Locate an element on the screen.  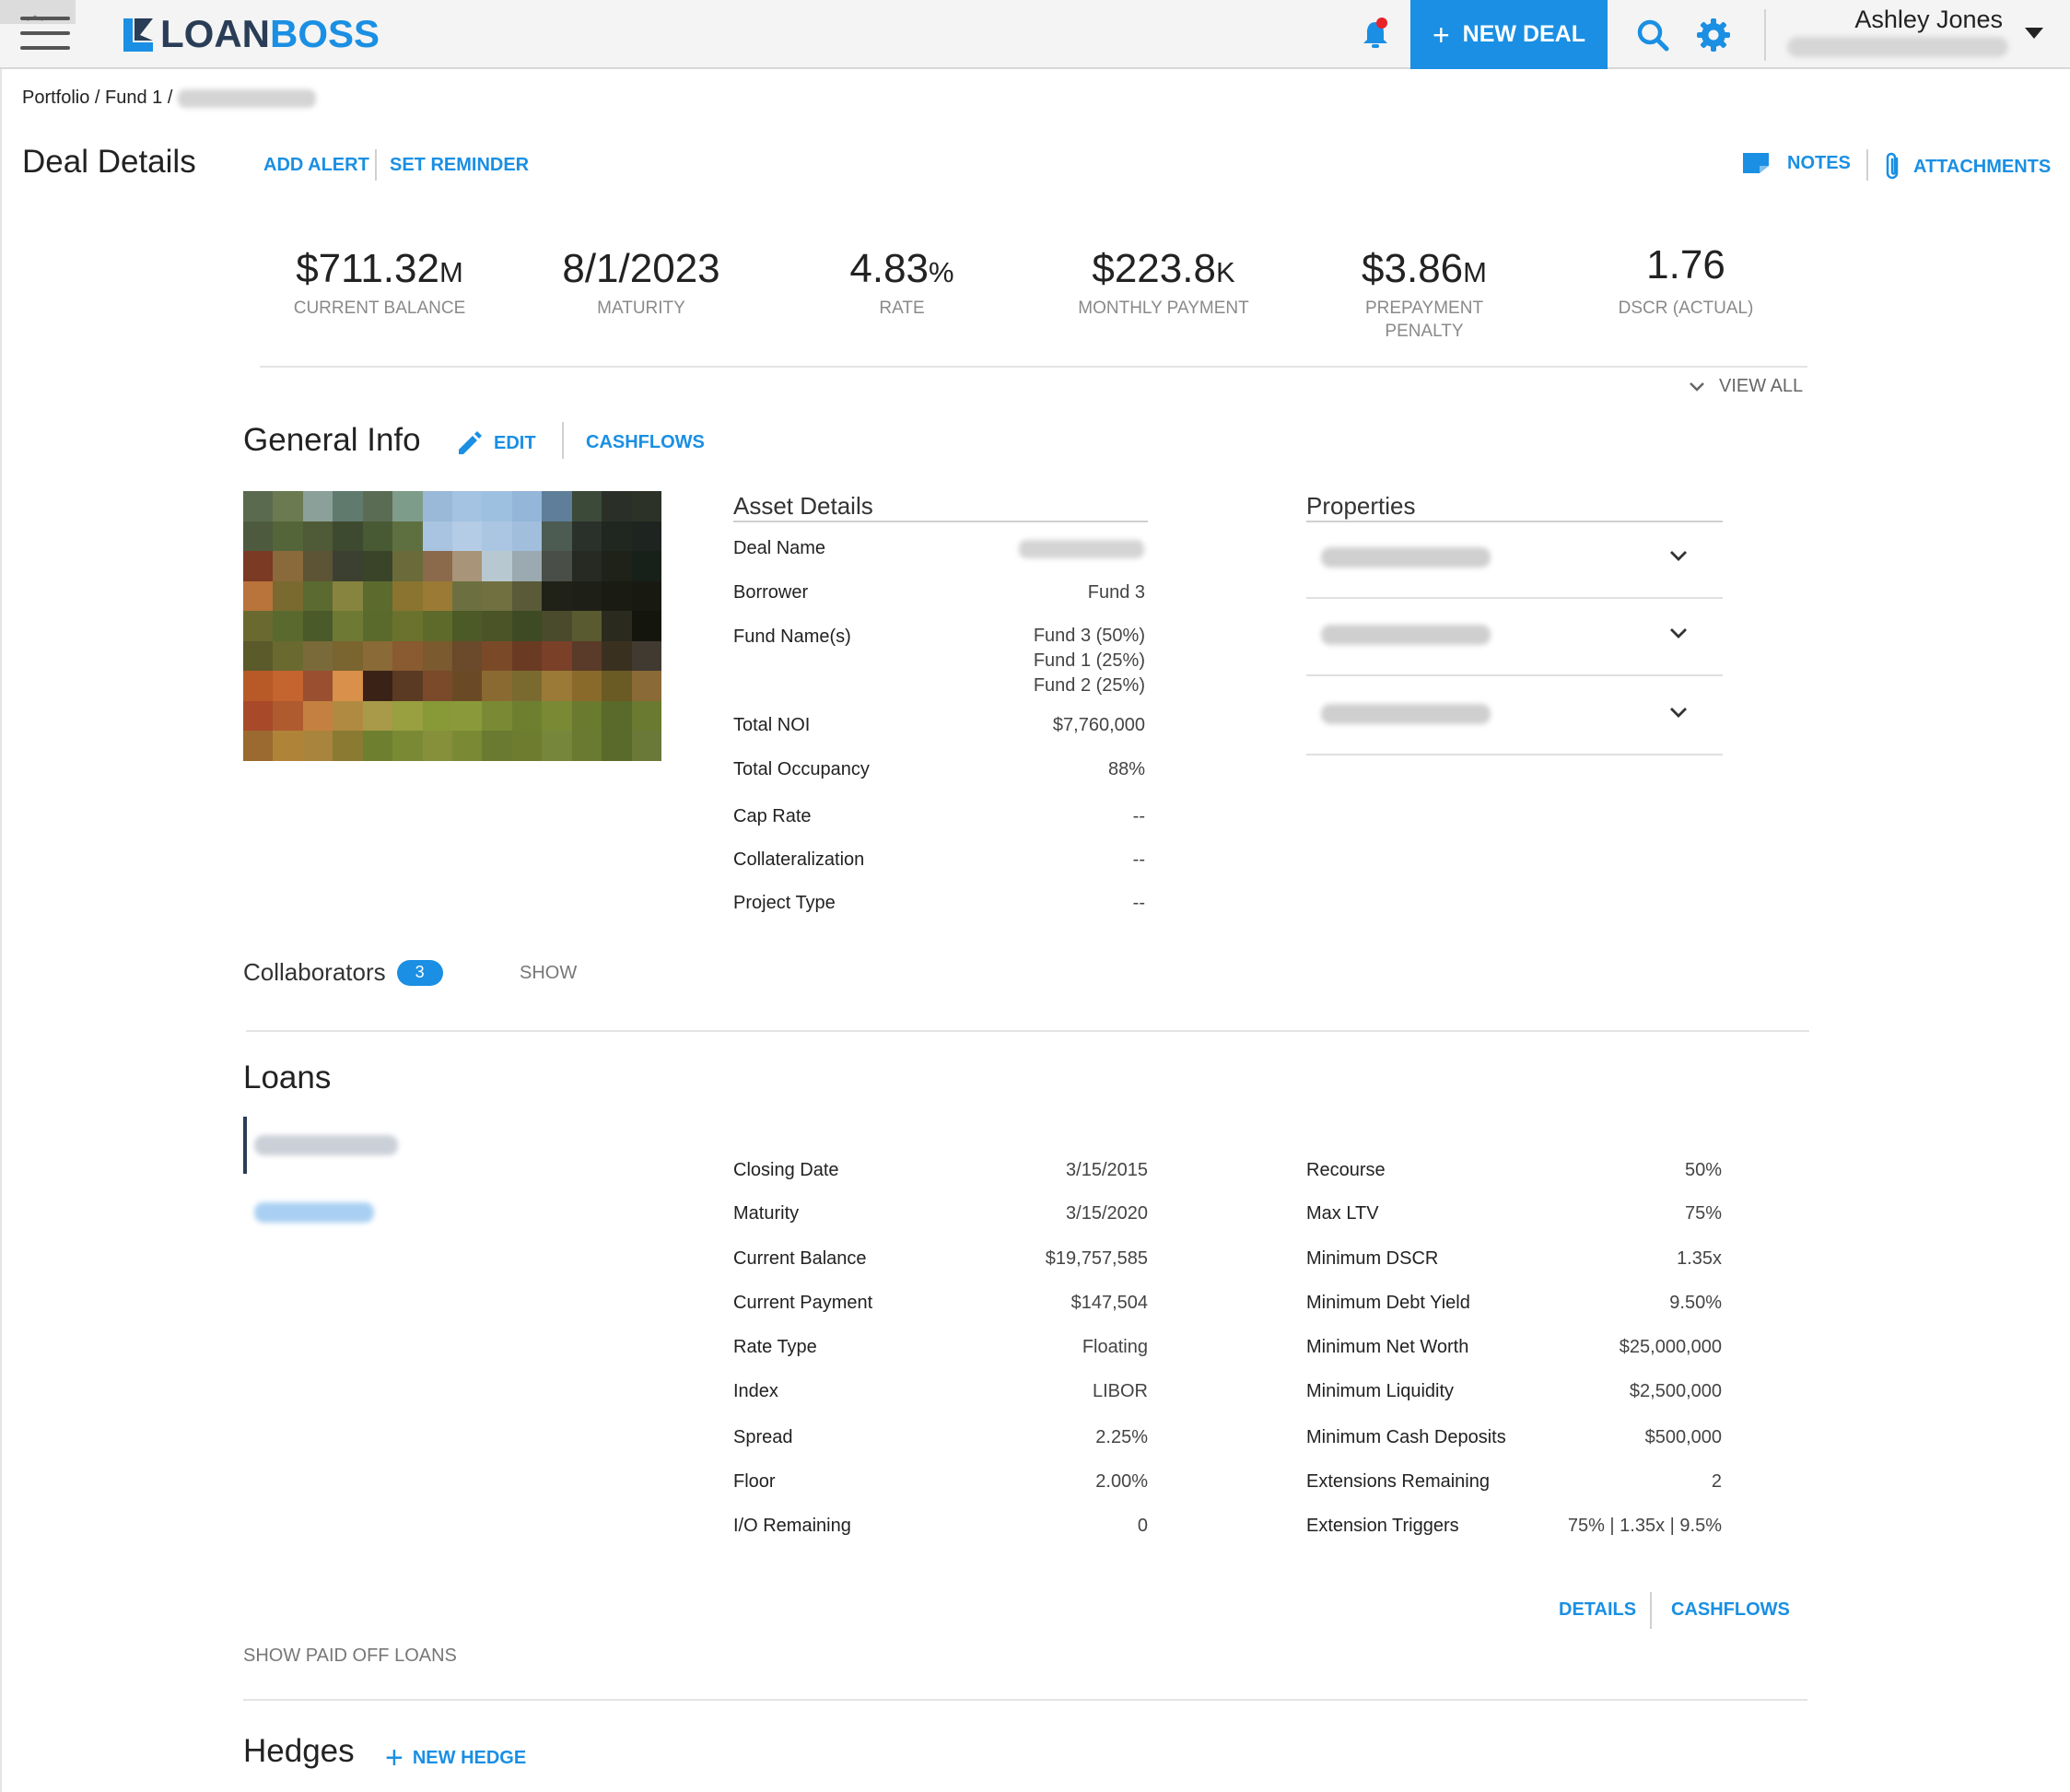
pencil-icon is located at coordinates (471, 442).